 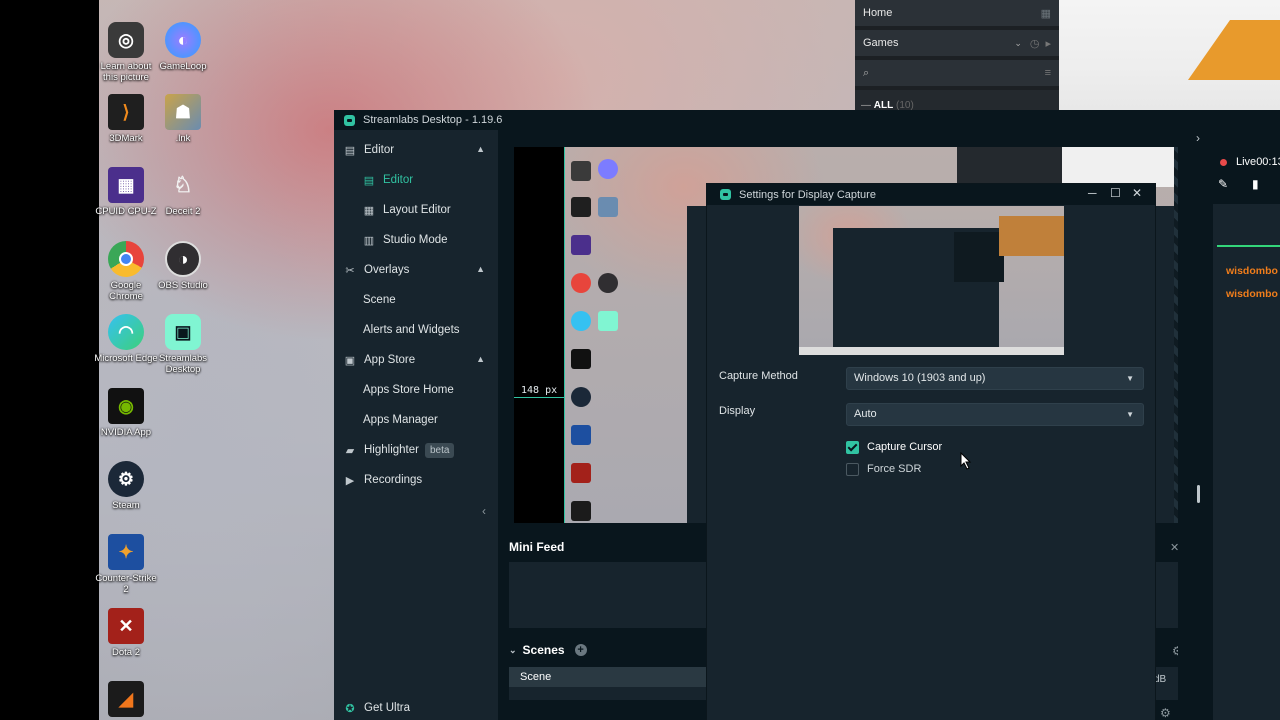 What do you see at coordinates (966, 461) in the screenshot?
I see `mouse-cursor-icon` at bounding box center [966, 461].